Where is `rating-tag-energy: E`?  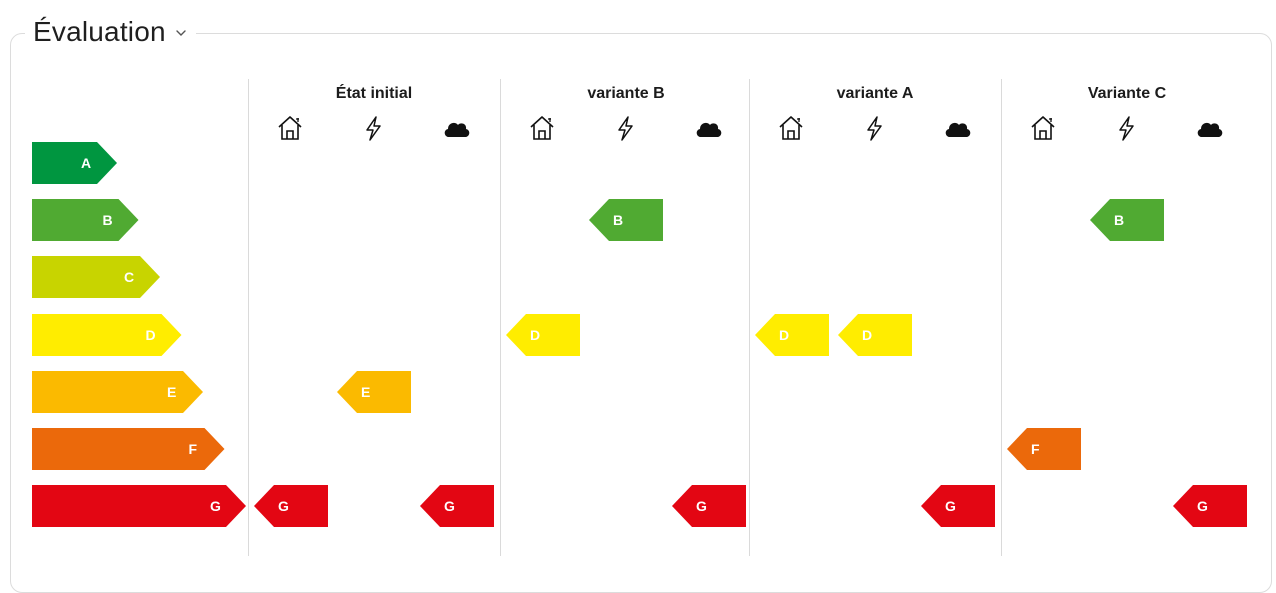 rating-tag-energy: E is located at coordinates (374, 391).